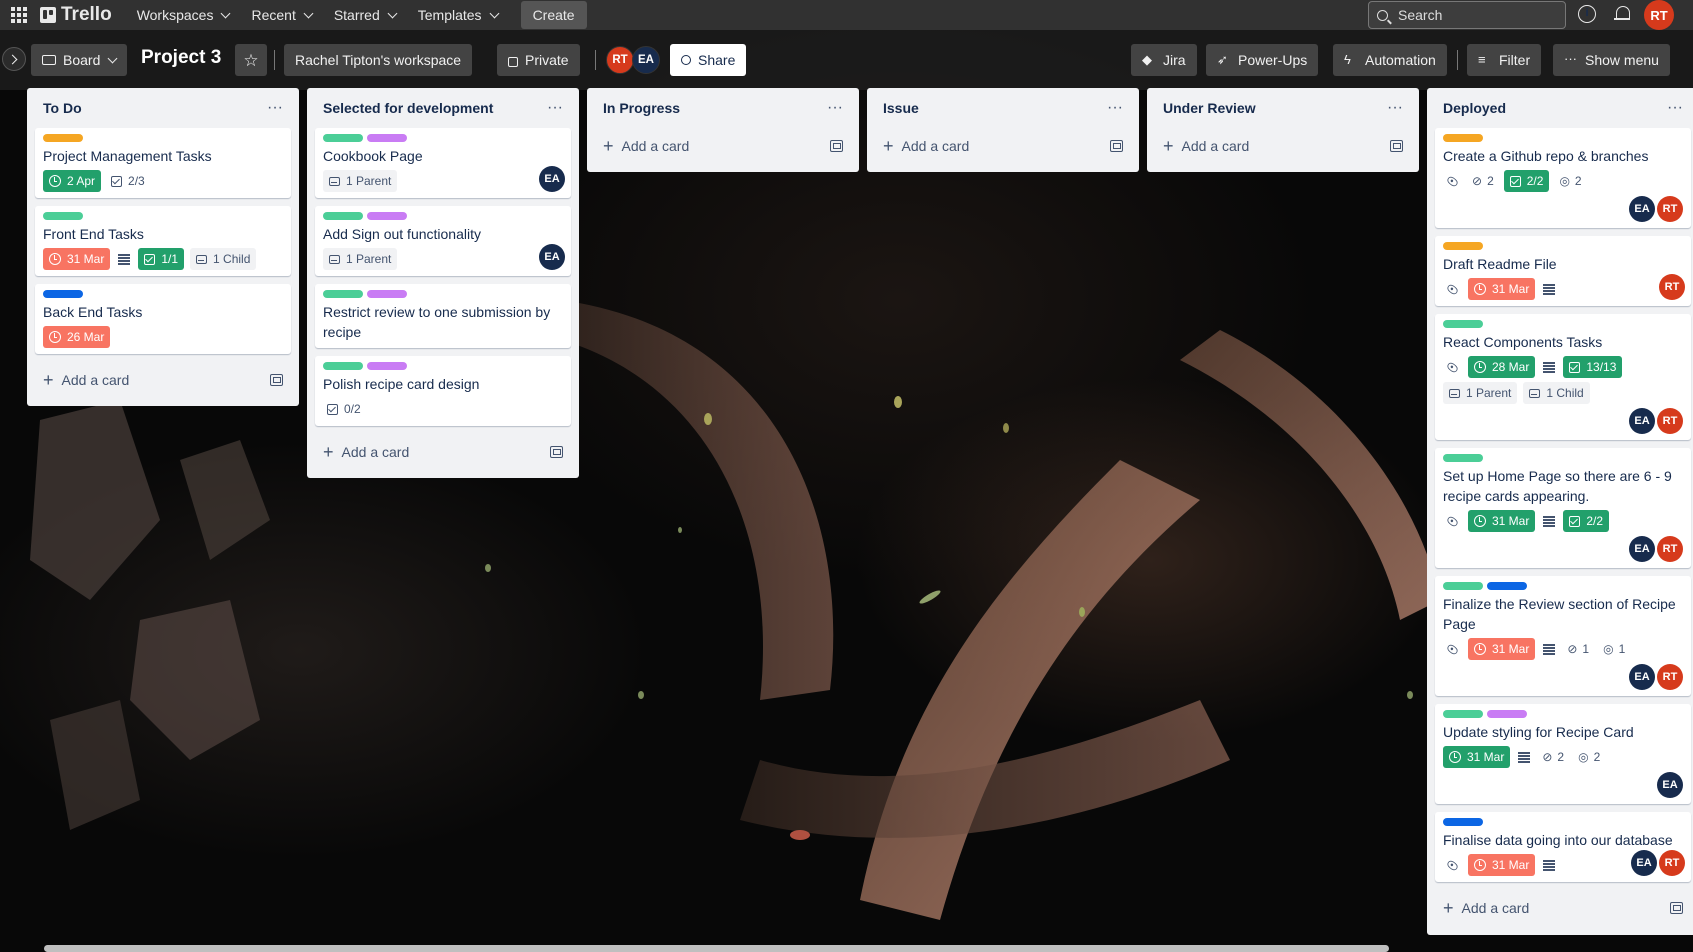 The width and height of the screenshot is (1693, 952). I want to click on account-avatar: RT, so click(1659, 15).